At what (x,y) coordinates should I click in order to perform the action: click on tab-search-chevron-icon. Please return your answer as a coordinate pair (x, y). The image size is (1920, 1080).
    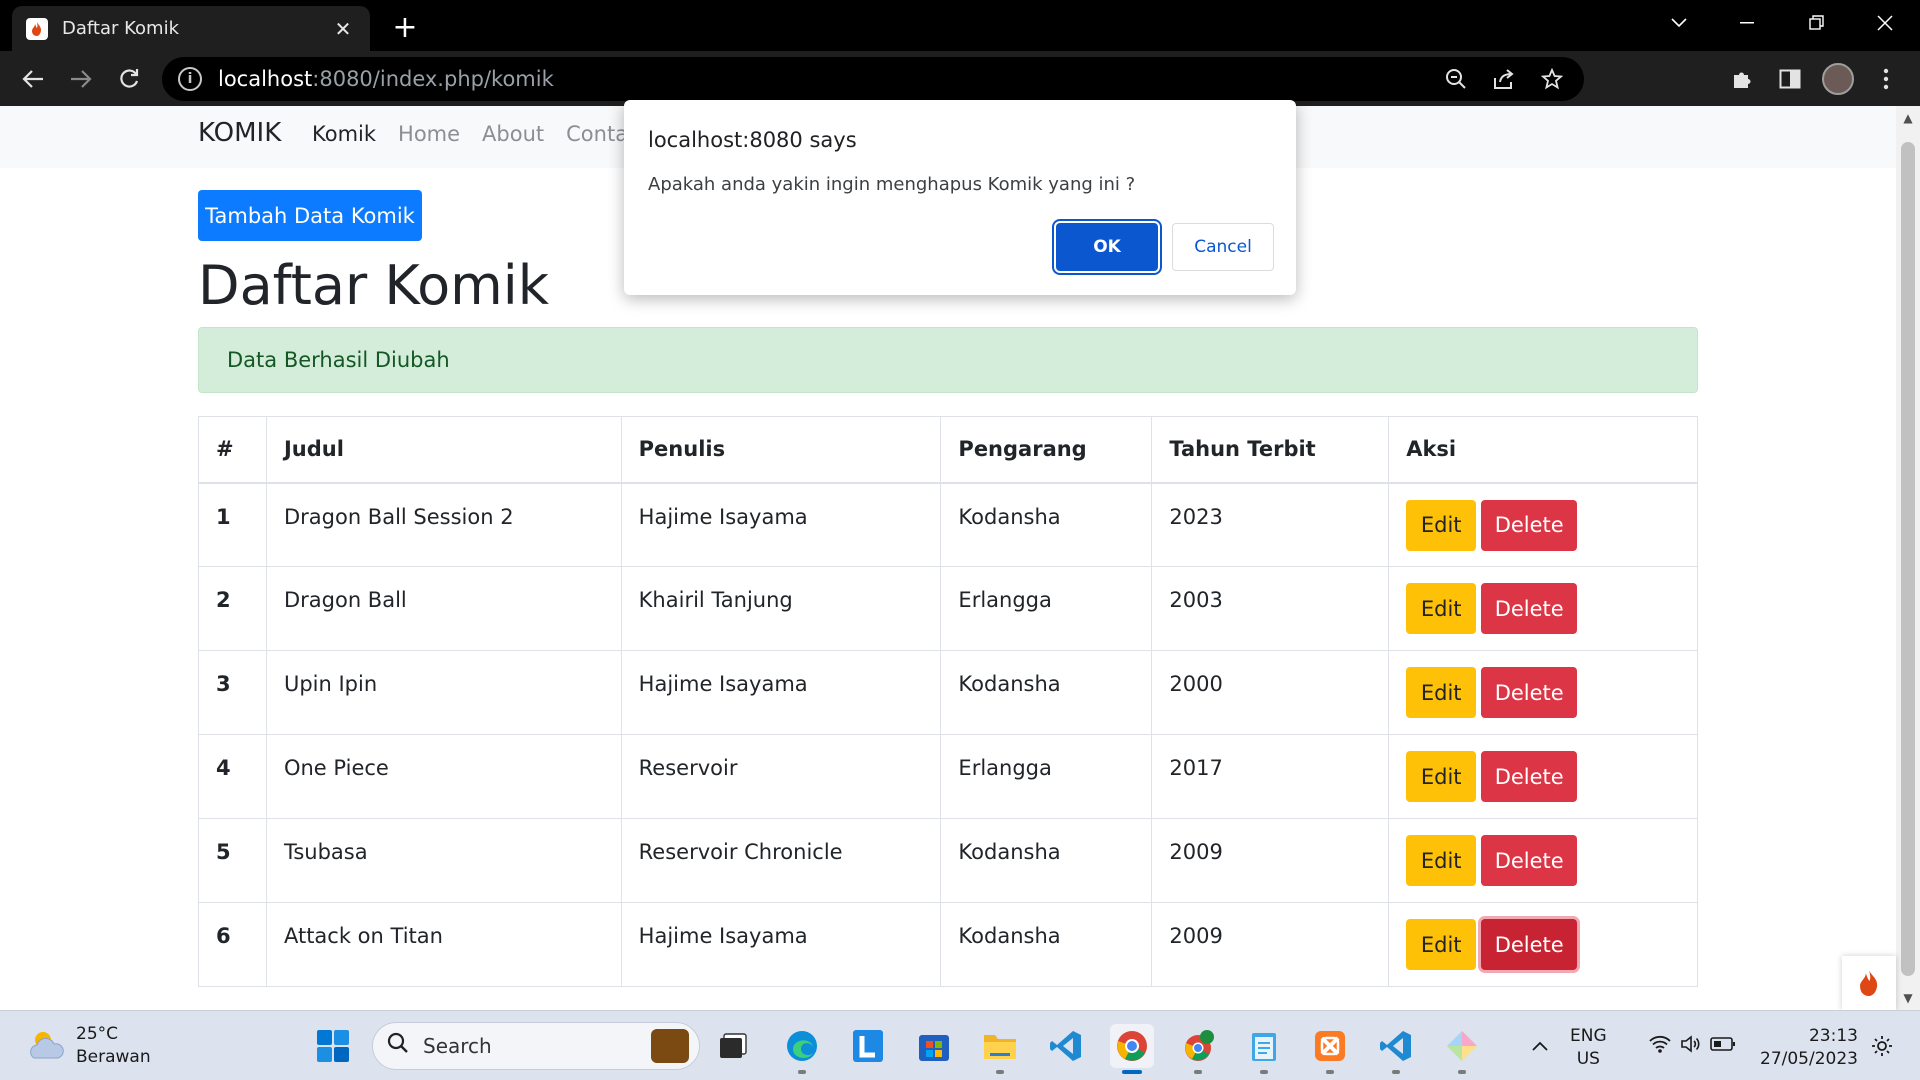
    Looking at the image, I should click on (1679, 23).